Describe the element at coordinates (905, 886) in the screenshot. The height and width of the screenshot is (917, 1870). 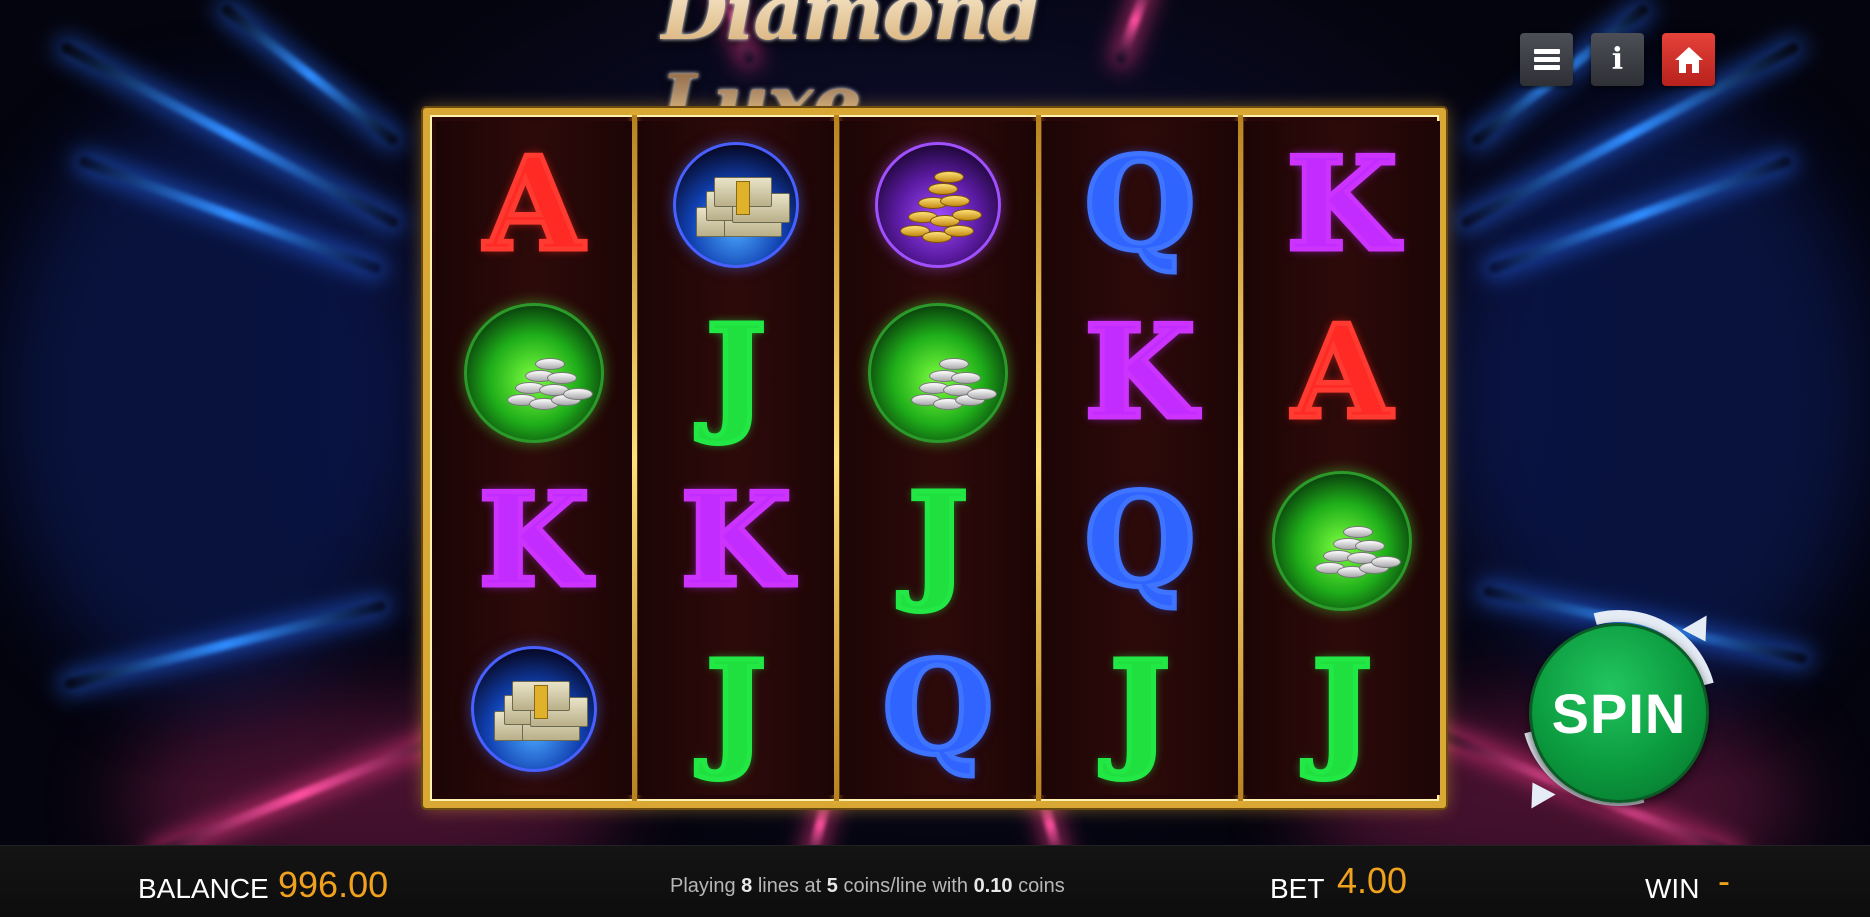
I see `lines-text: coins/line with` at that location.